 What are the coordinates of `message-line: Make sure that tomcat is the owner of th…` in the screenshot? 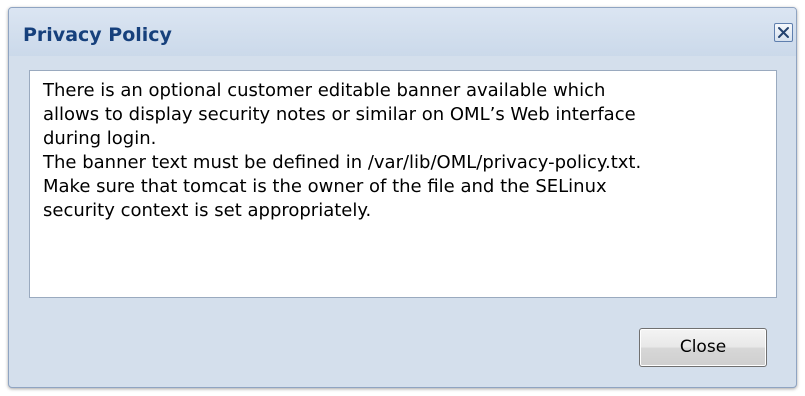 It's located at (325, 186).